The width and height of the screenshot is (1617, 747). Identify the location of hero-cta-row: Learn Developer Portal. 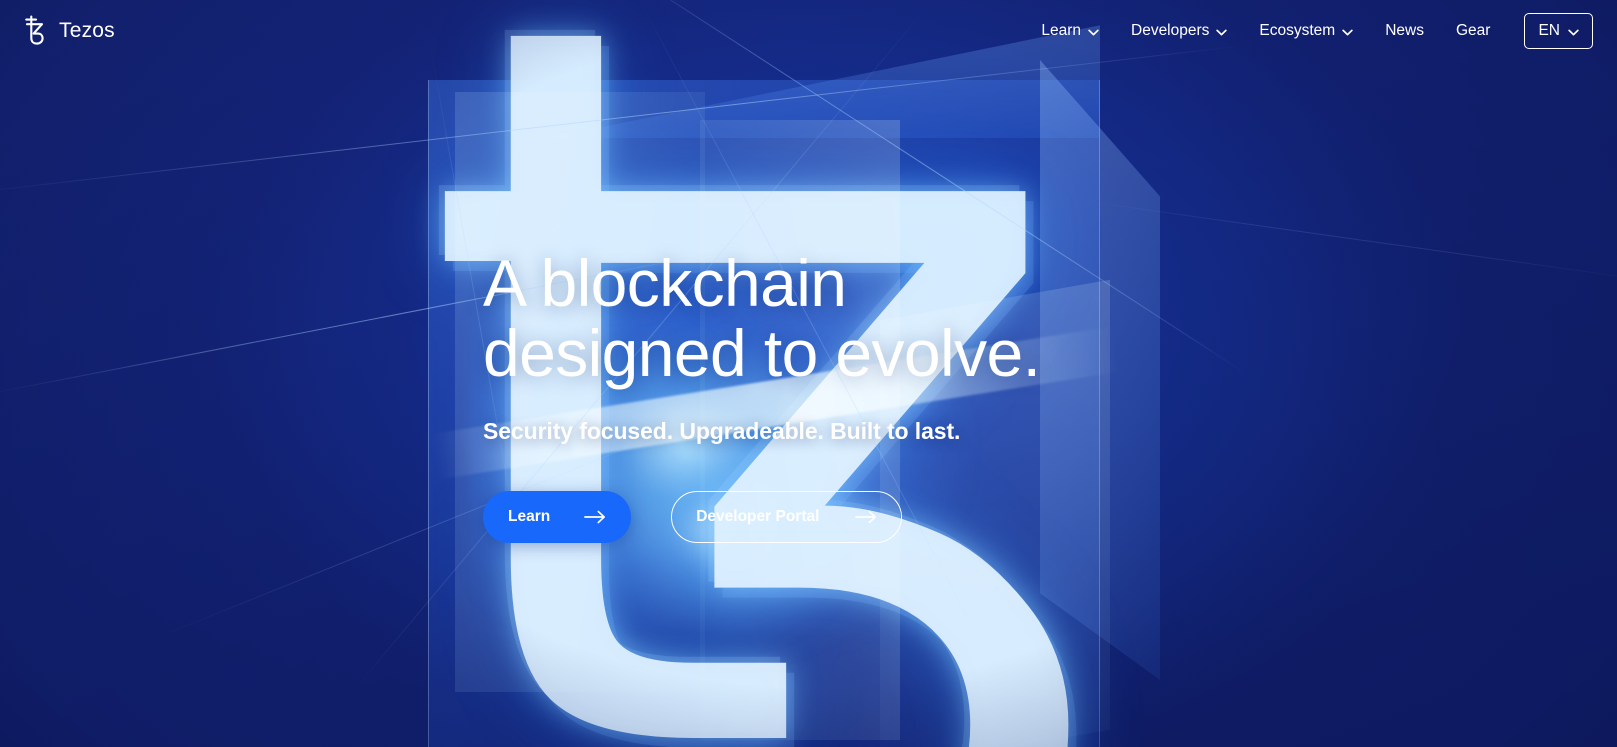
(863, 517).